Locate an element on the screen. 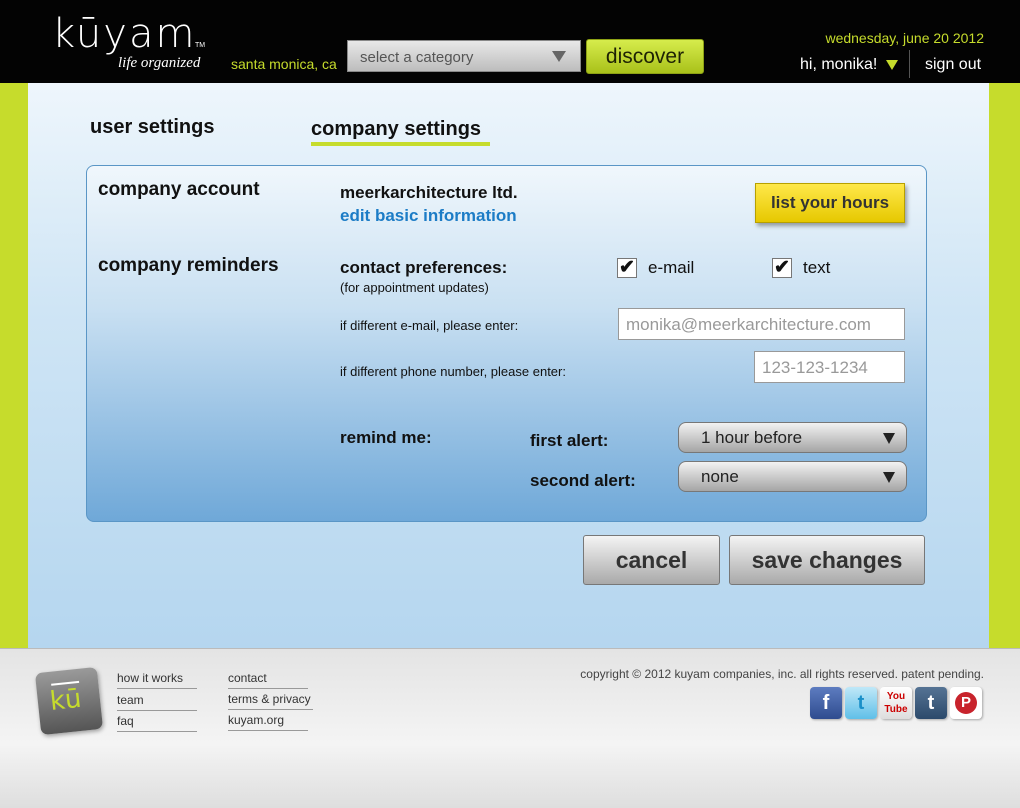 The height and width of the screenshot is (808, 1020). category-placeholder: select a category is located at coordinates (417, 57).